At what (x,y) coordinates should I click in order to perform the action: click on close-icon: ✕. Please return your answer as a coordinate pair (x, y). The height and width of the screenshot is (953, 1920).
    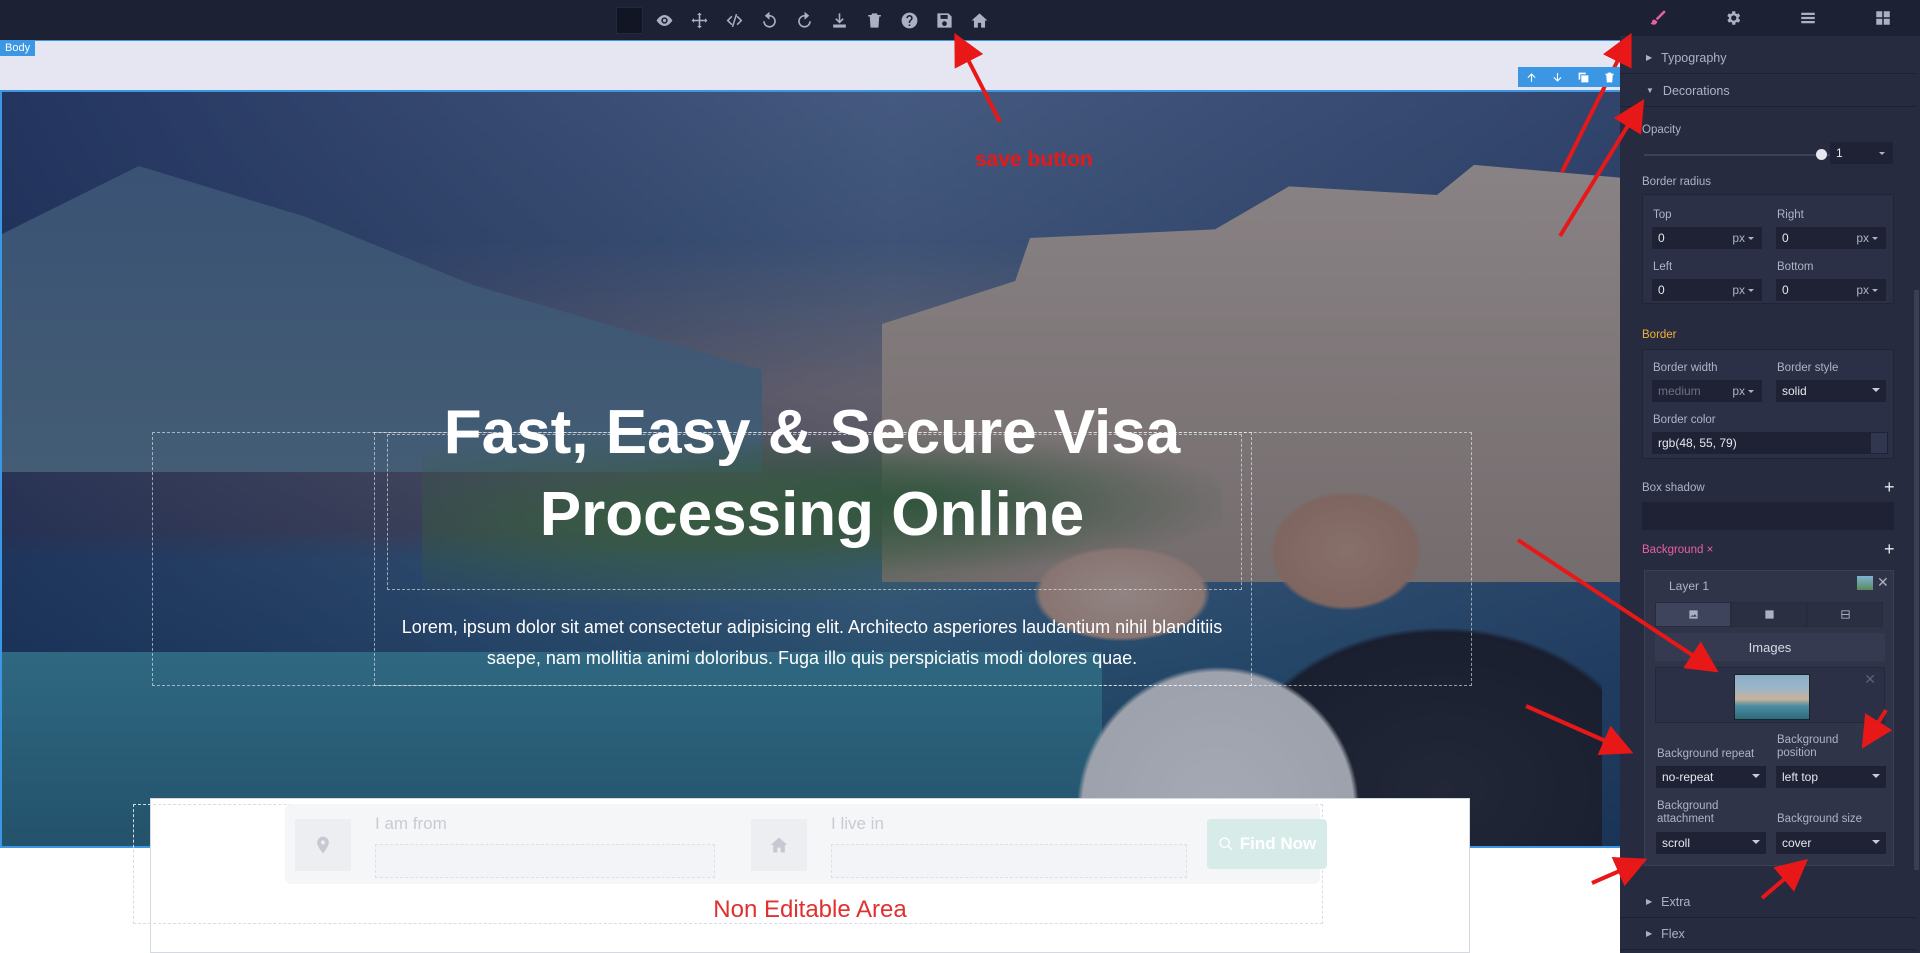
    Looking at the image, I should click on (1883, 582).